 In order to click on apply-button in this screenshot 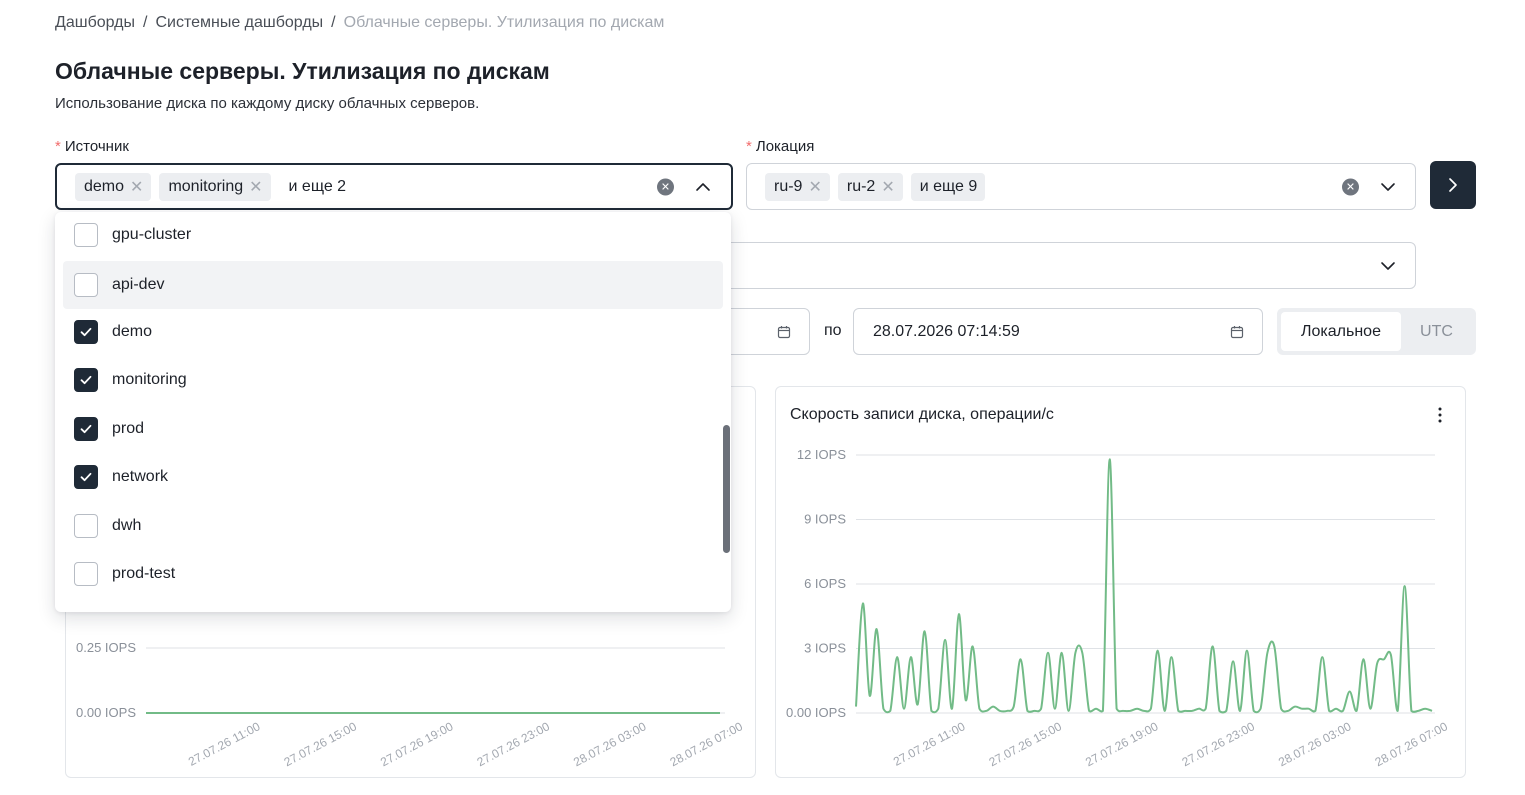, I will do `click(1453, 185)`.